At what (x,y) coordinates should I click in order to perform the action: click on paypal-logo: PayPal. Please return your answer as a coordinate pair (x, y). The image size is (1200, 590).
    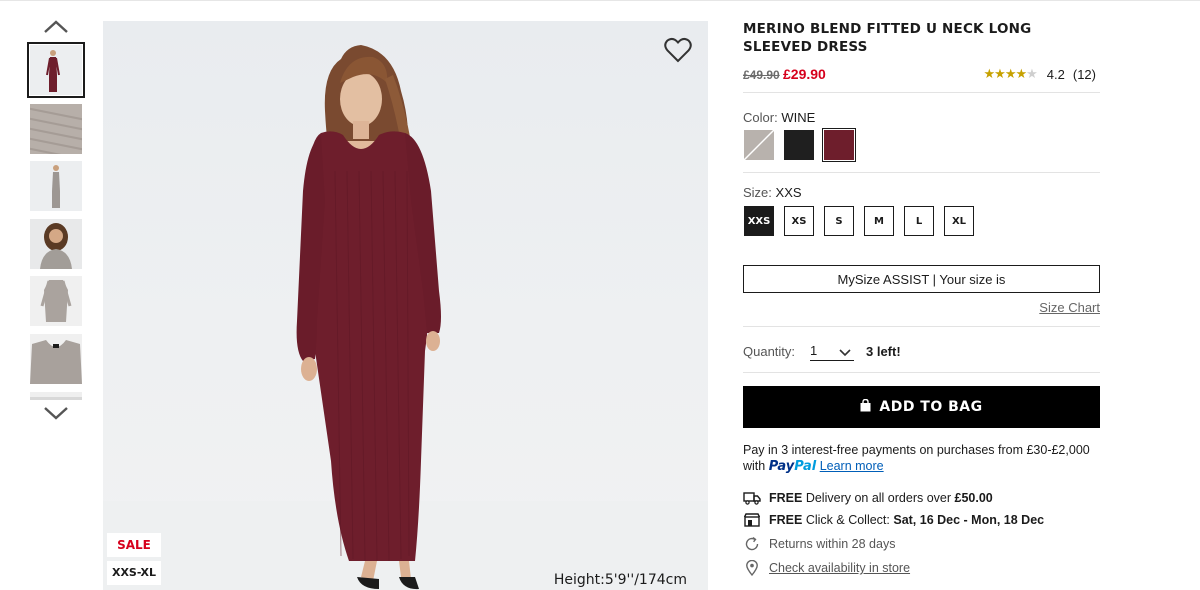
    Looking at the image, I should click on (792, 466).